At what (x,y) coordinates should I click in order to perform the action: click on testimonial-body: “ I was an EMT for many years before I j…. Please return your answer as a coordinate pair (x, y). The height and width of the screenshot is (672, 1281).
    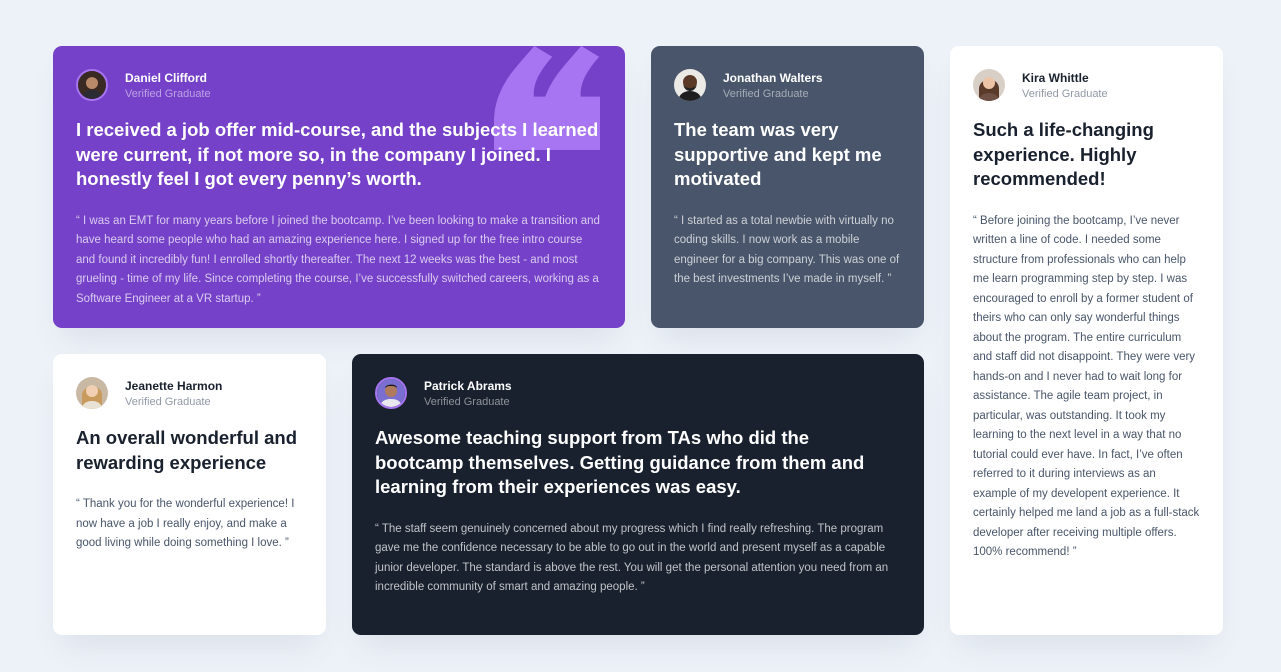
    Looking at the image, I should click on (338, 259).